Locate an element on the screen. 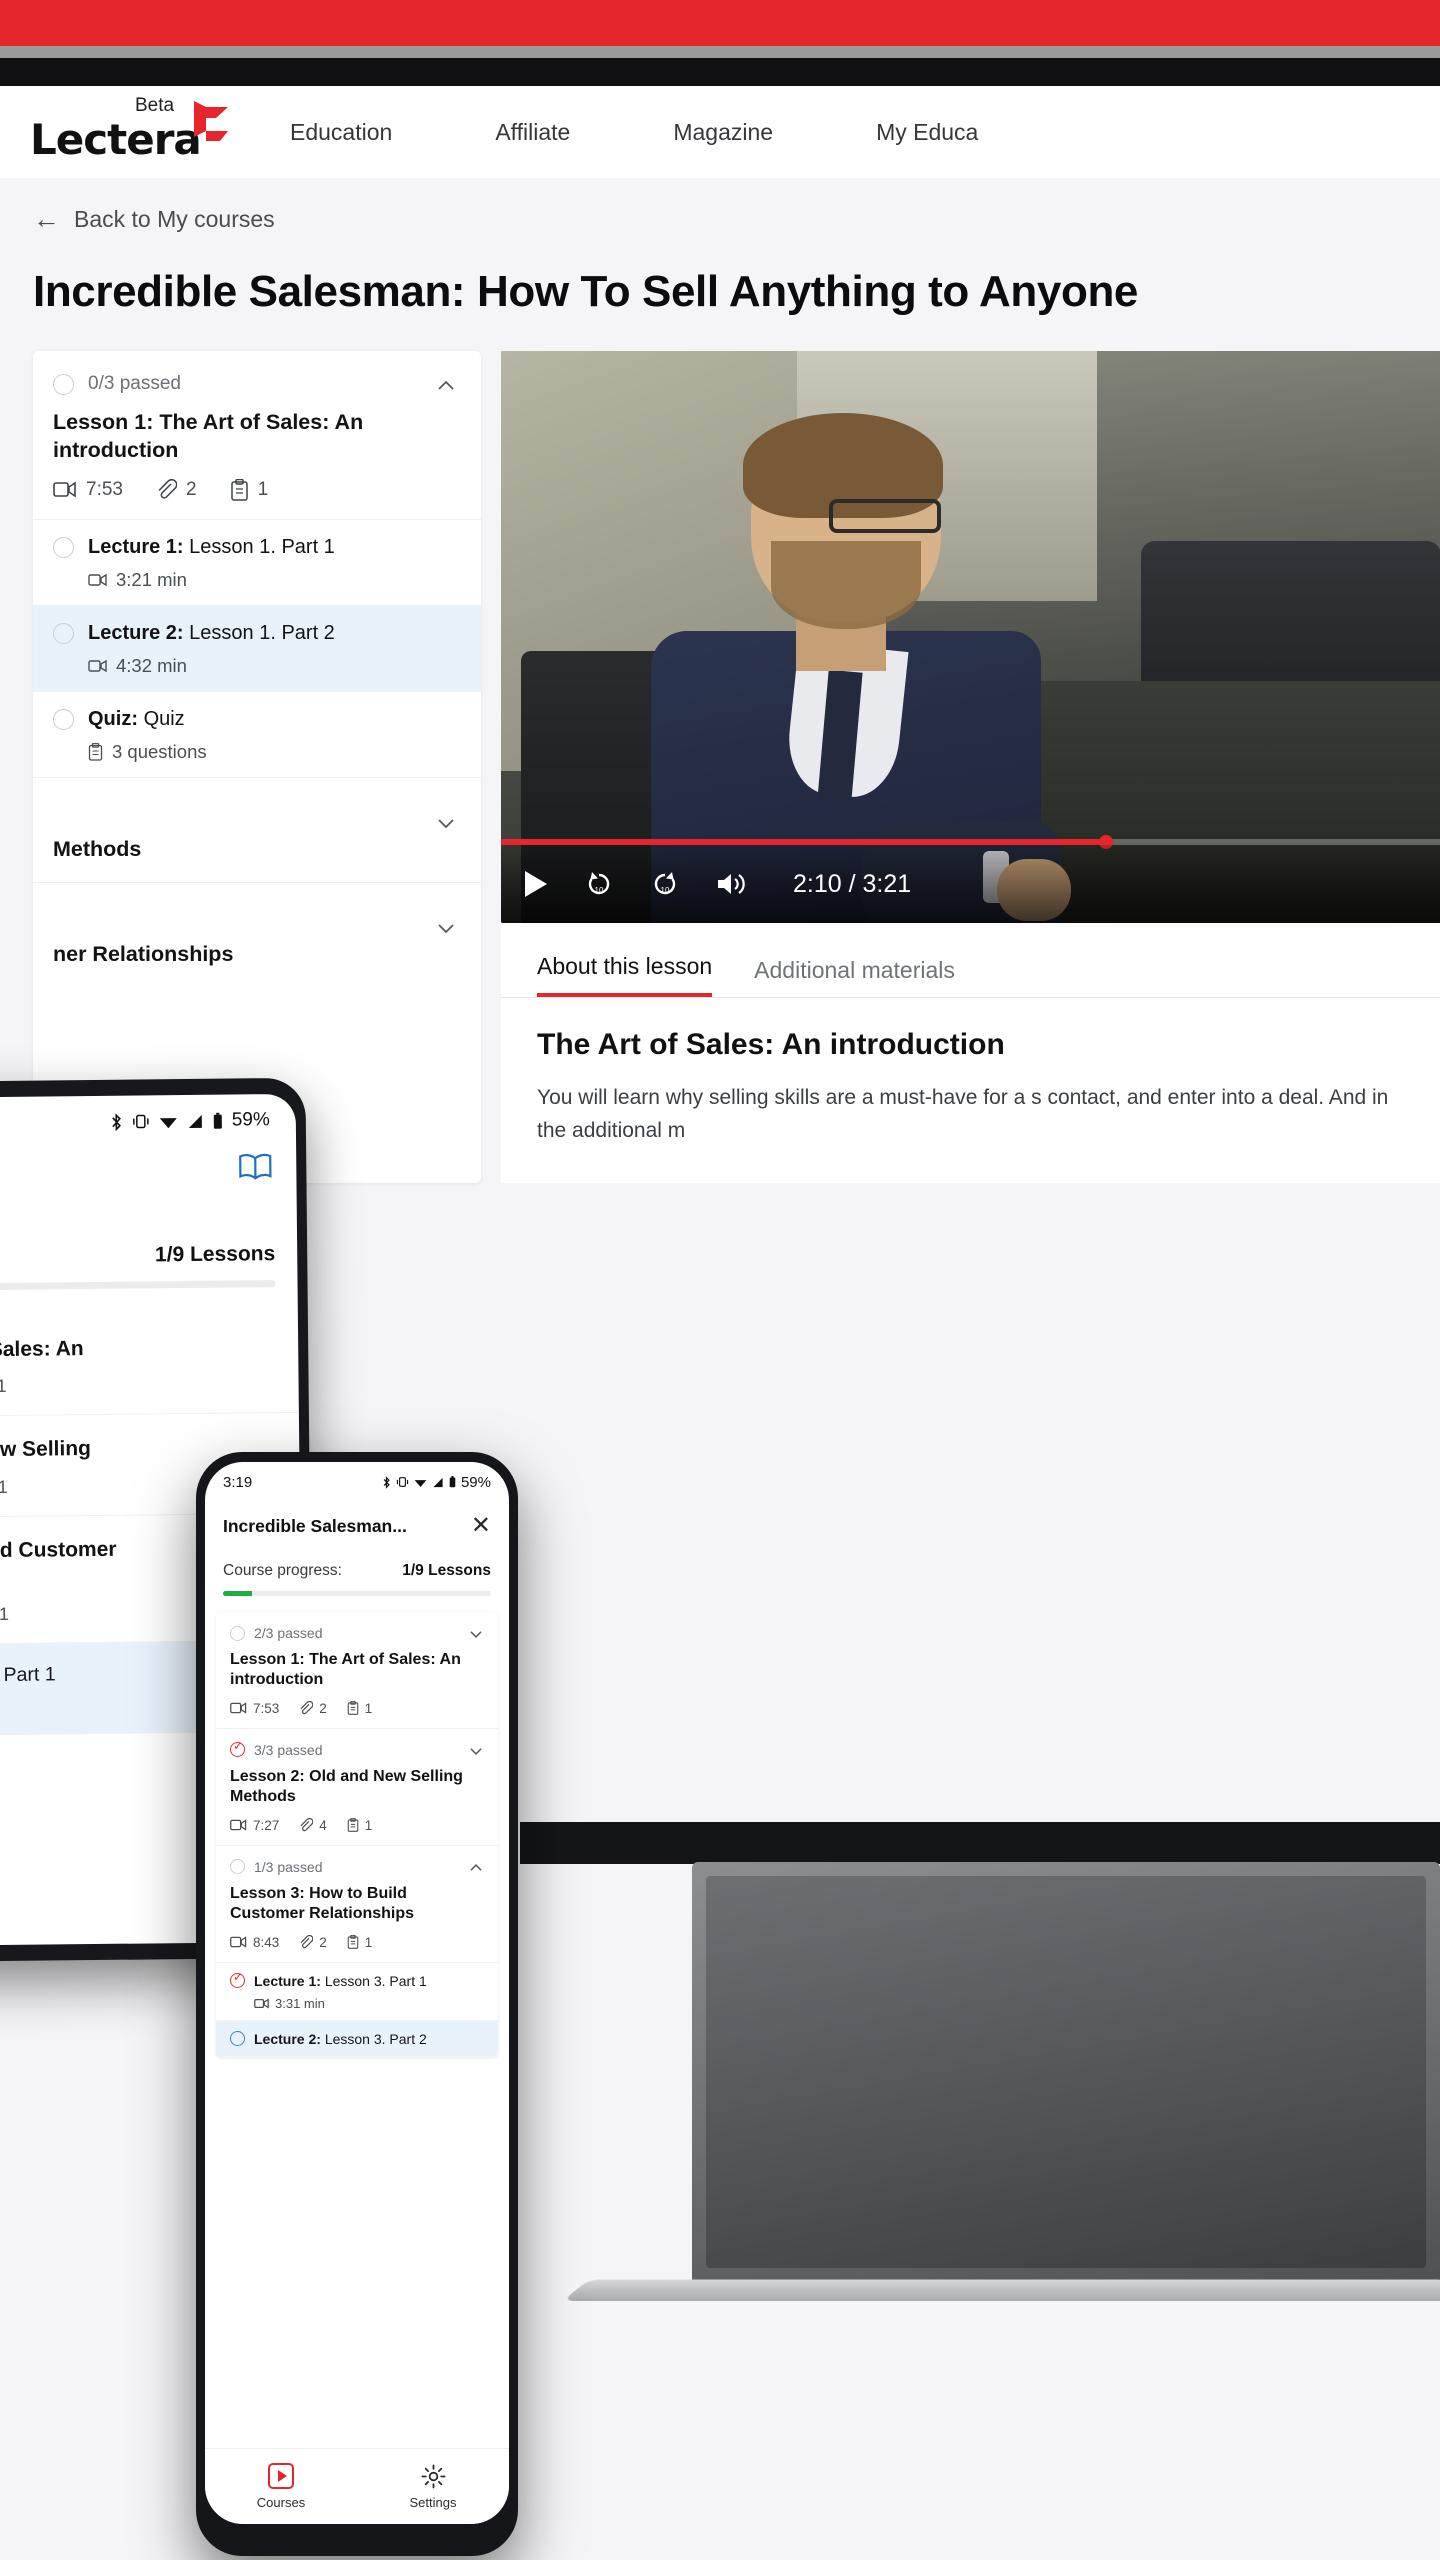 Image resolution: width=1440 pixels, height=2560 pixels. phone-progress-row: Course progress: 1/9 Lessons is located at coordinates (357, 1559).